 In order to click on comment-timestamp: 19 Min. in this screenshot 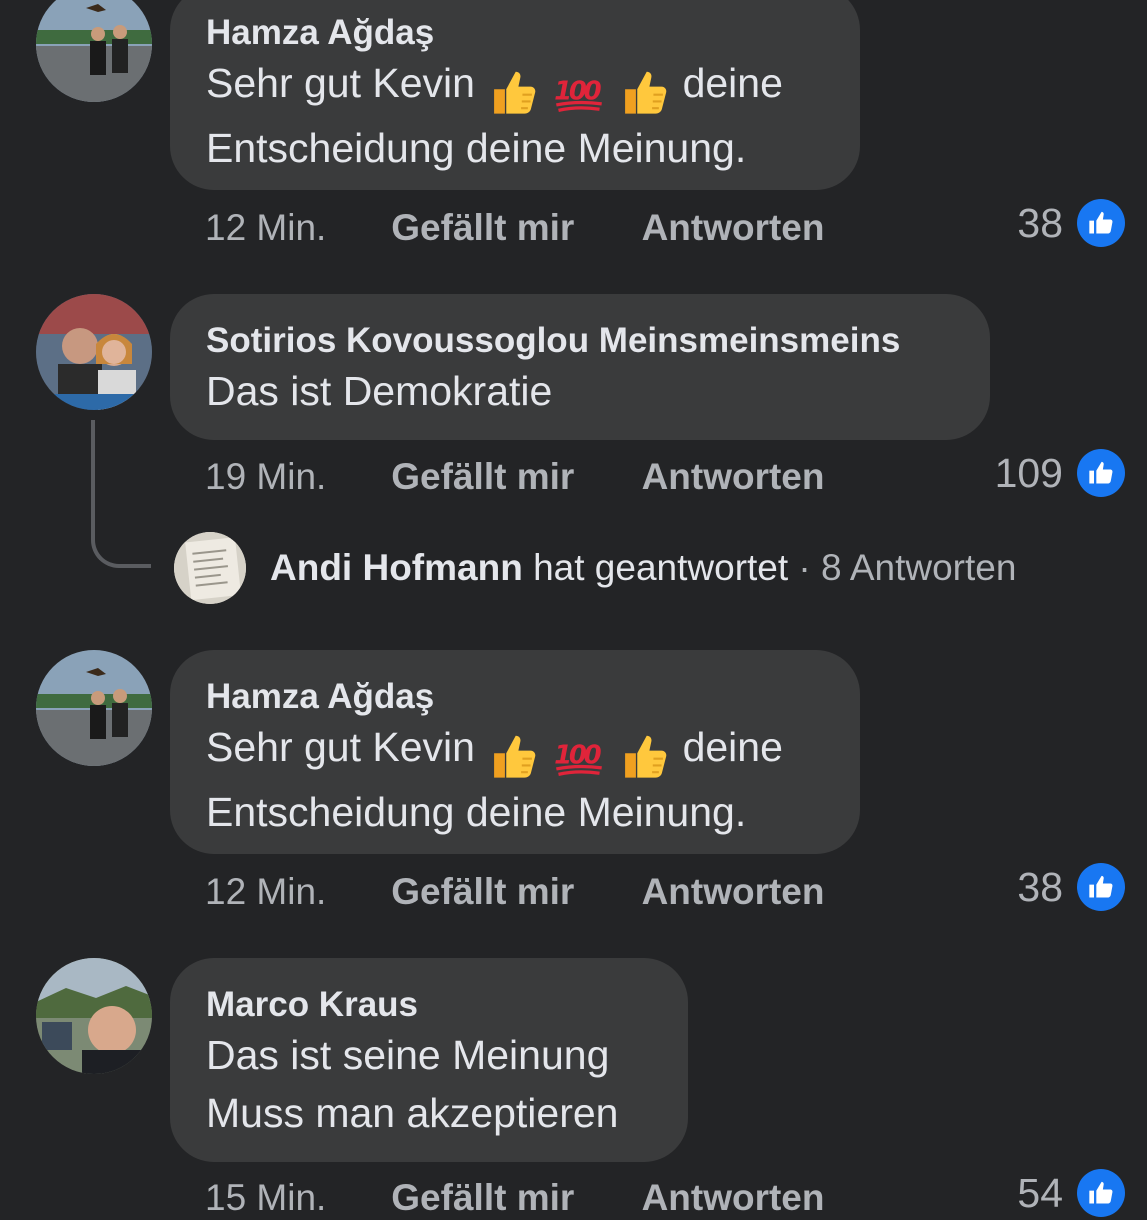, I will do `click(293, 477)`.